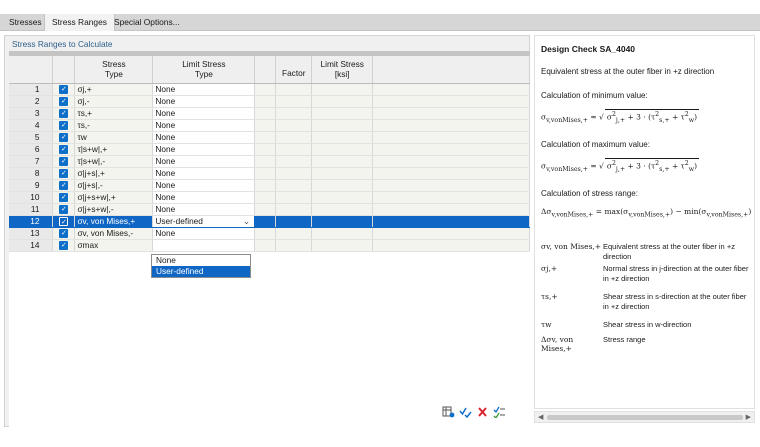 Image resolution: width=760 pixels, height=447 pixels. I want to click on chevron-down-icon: ⌄, so click(247, 221).